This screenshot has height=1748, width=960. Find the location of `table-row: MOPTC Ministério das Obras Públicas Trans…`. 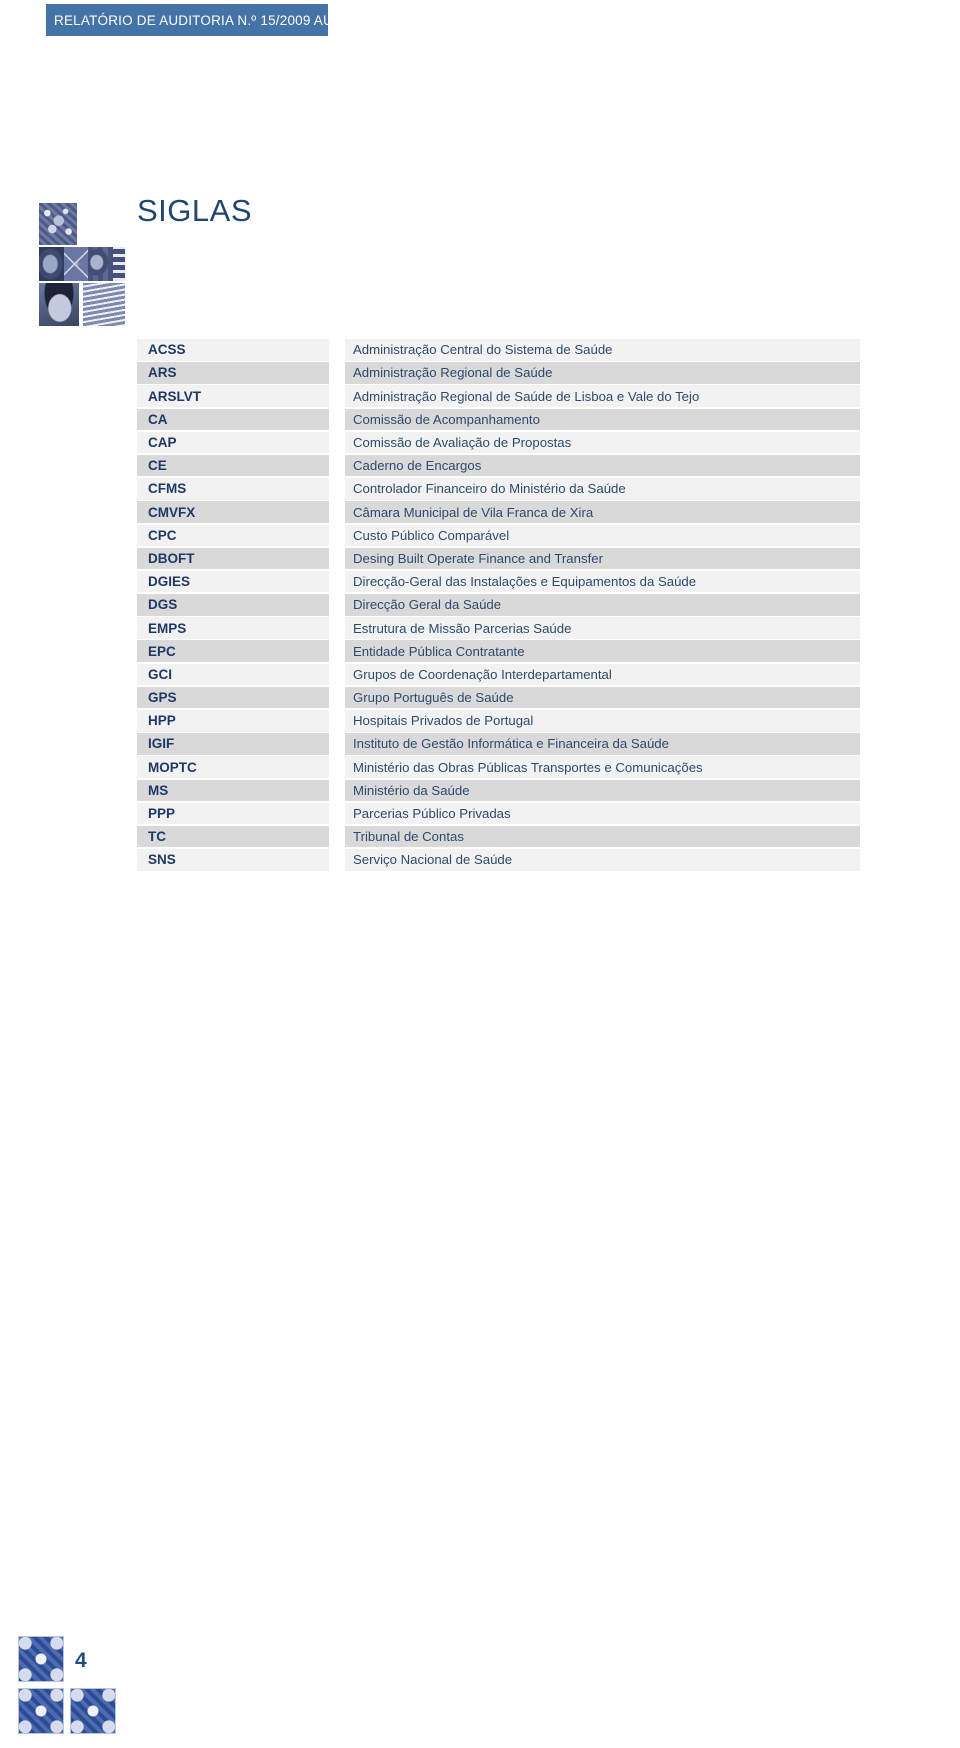

table-row: MOPTC Ministério das Obras Públicas Trans… is located at coordinates (498, 767).